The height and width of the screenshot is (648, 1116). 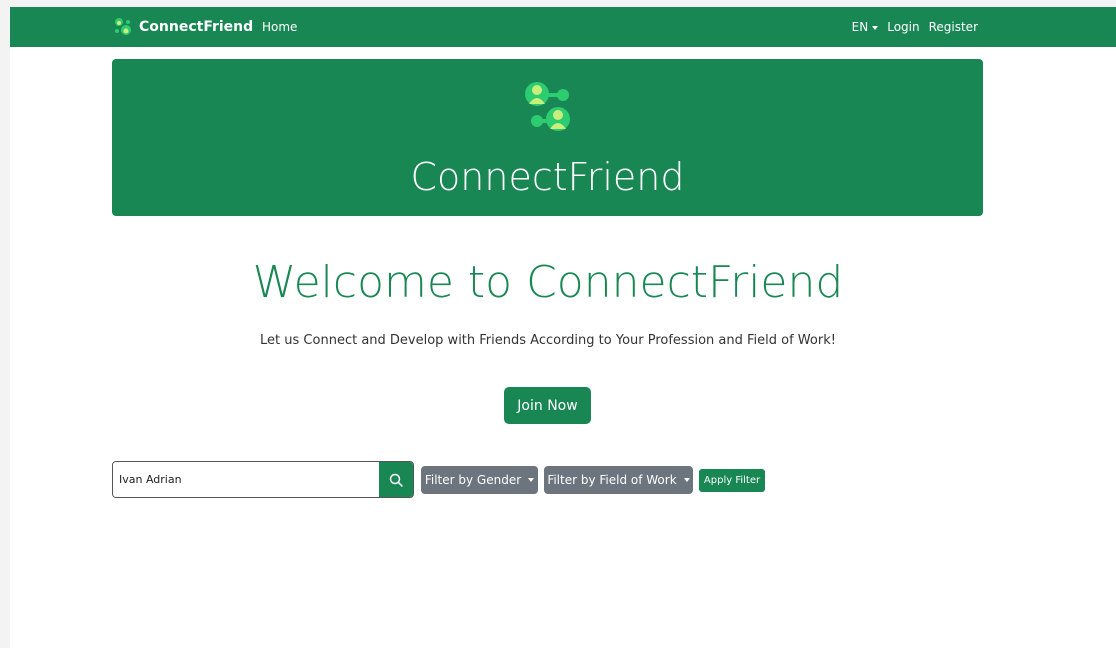 I want to click on navbar-right: EN Login Register, so click(x=915, y=27).